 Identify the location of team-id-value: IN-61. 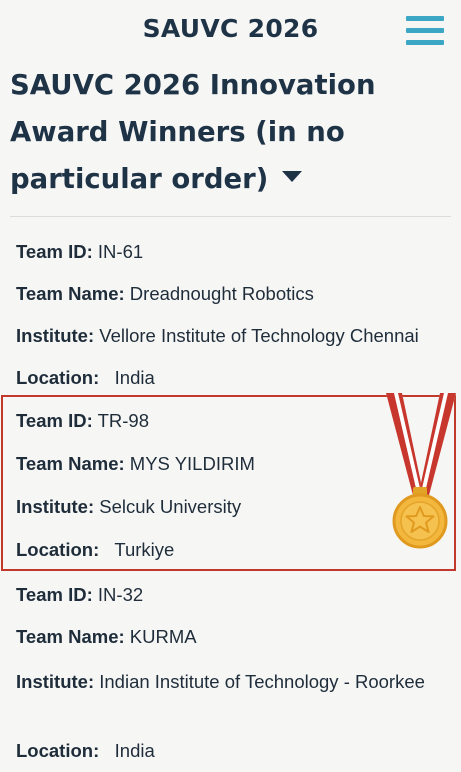
(120, 251).